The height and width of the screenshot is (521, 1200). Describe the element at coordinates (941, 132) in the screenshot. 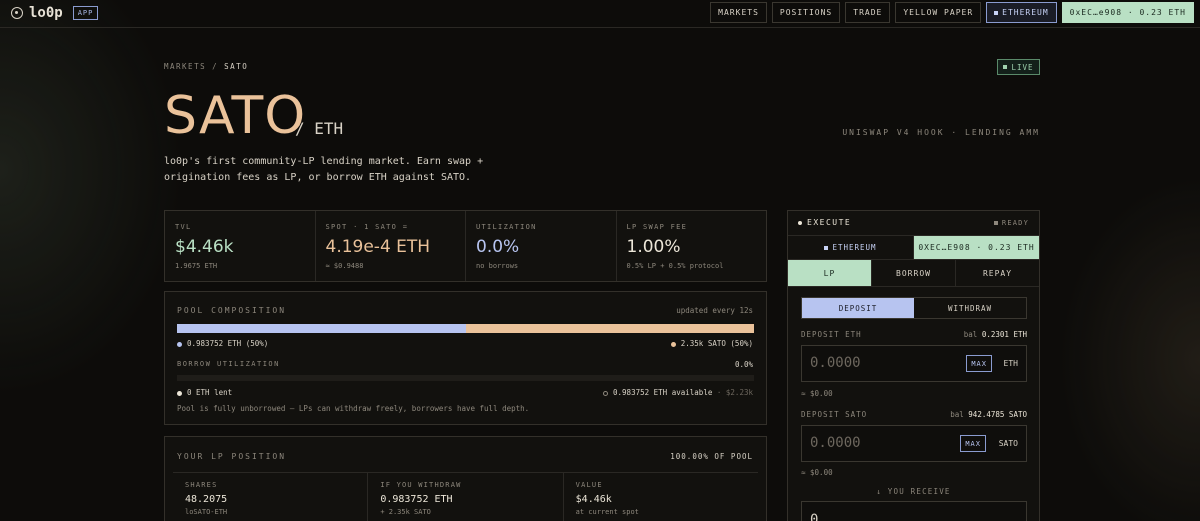

I see `hook-label: UNISWAP V4 HOOK · LENDING AMM` at that location.